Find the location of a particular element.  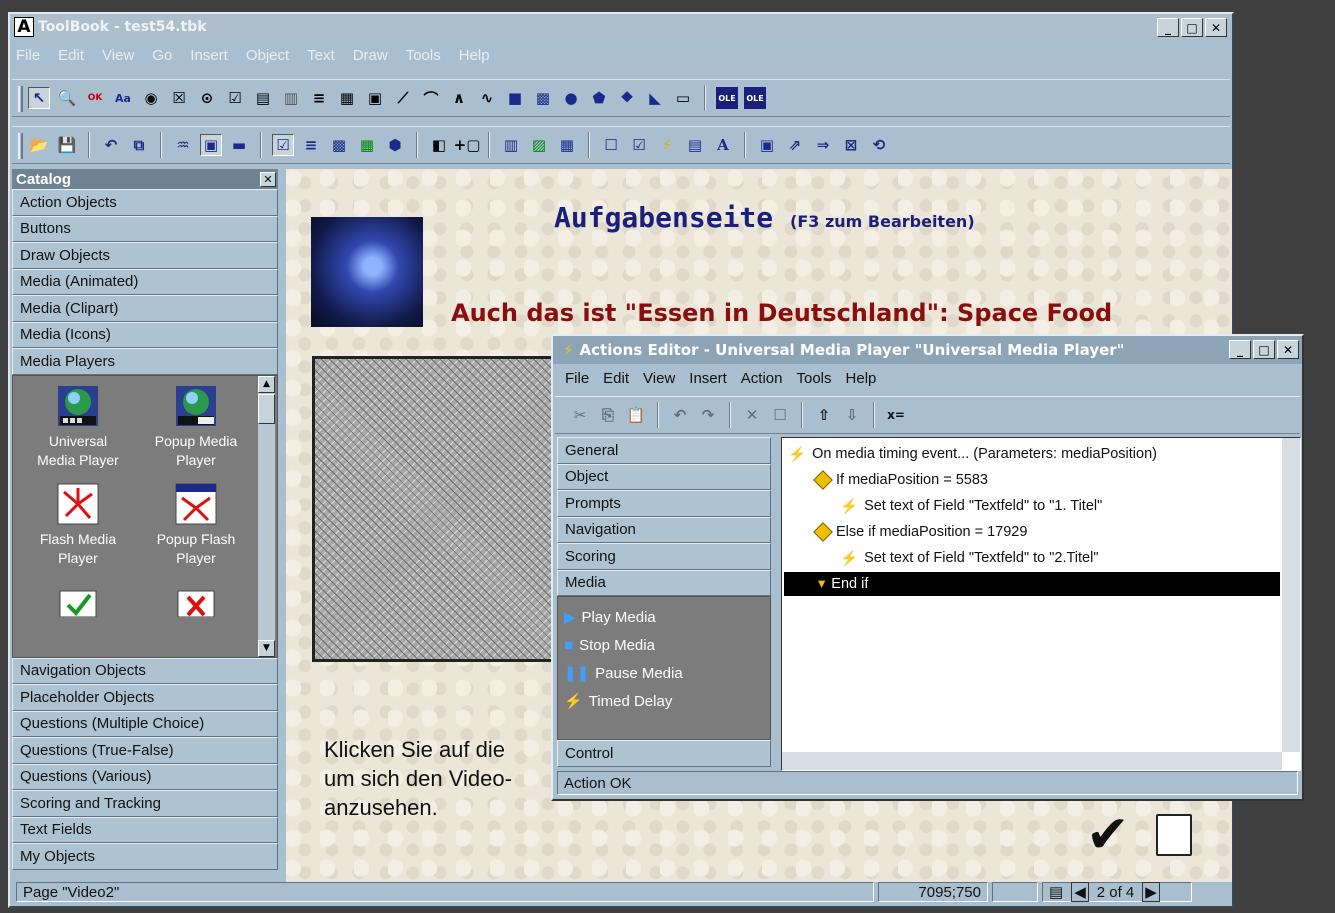

ae-menu-file: File is located at coordinates (577, 378).